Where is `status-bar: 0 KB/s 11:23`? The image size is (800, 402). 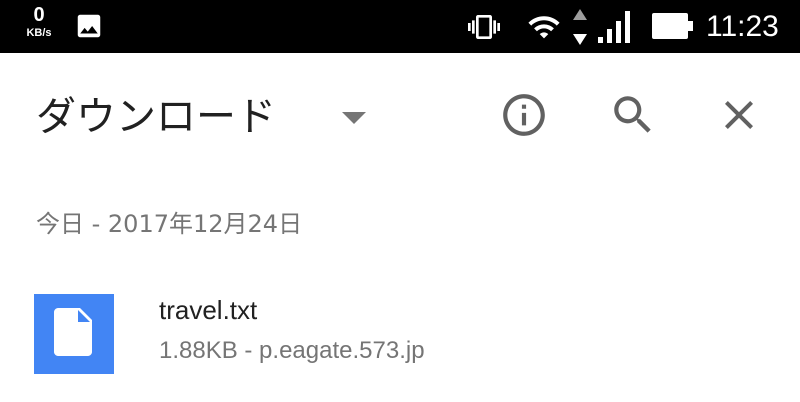
status-bar: 0 KB/s 11:23 is located at coordinates (400, 26).